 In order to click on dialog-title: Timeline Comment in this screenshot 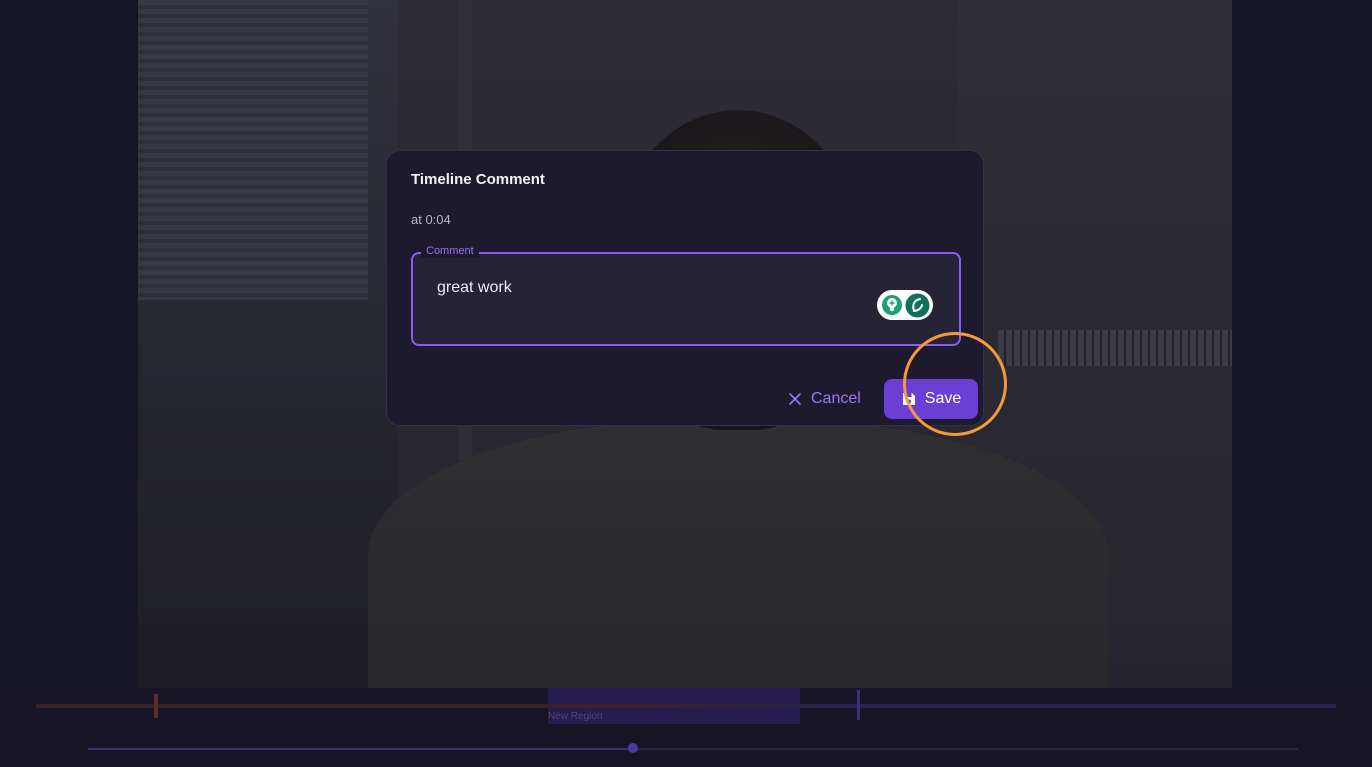, I will do `click(478, 179)`.